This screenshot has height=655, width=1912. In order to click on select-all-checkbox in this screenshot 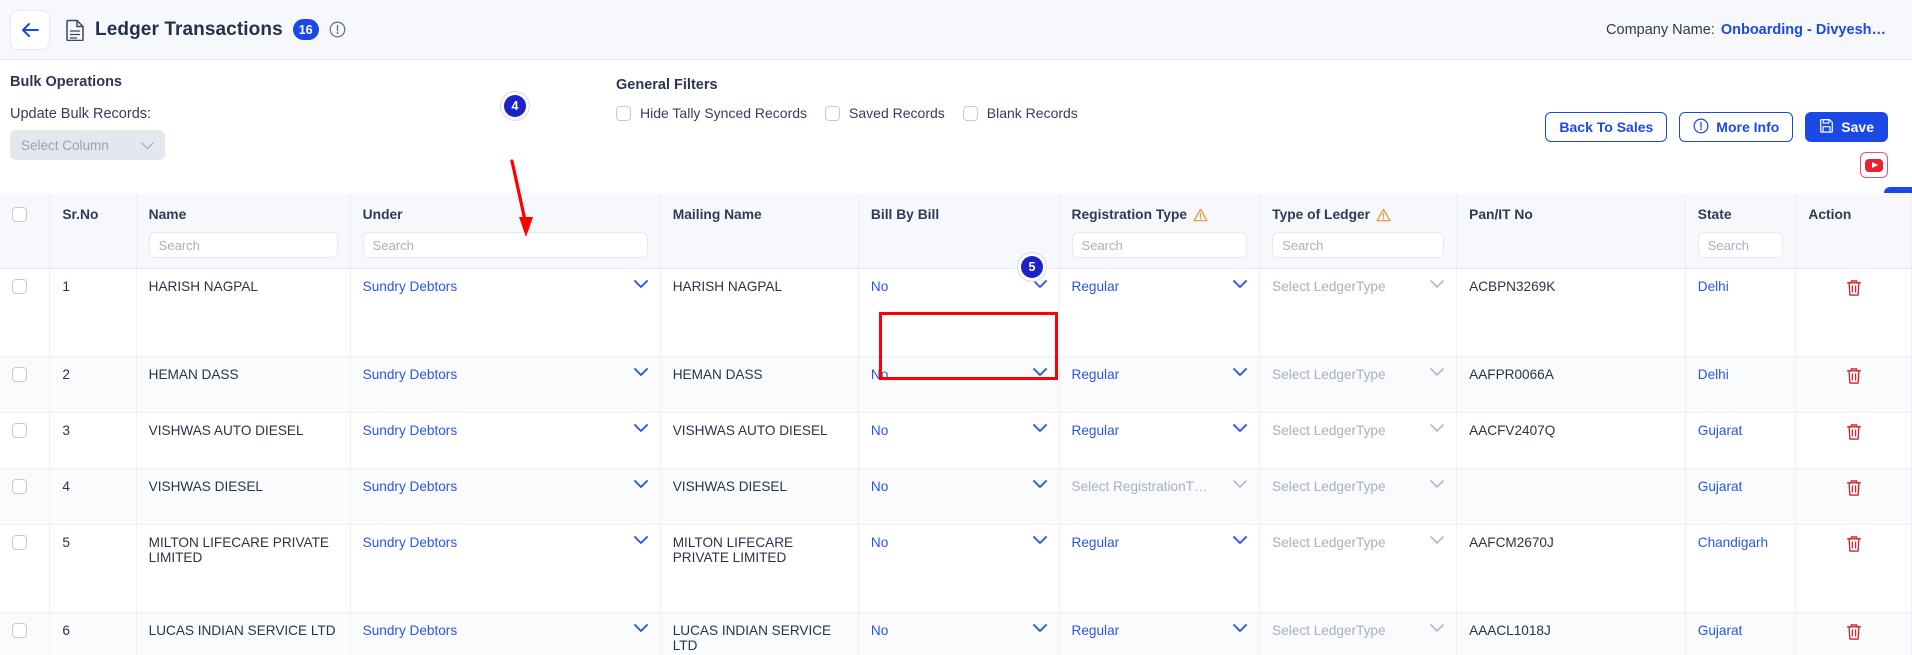, I will do `click(19, 214)`.